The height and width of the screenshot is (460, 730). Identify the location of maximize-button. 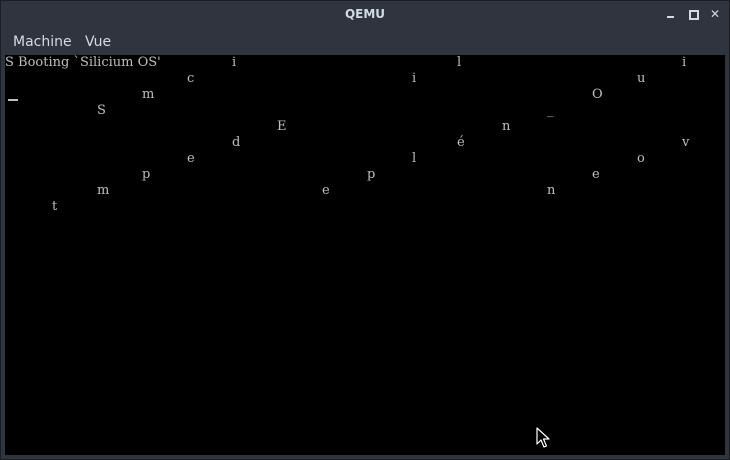
(693, 14).